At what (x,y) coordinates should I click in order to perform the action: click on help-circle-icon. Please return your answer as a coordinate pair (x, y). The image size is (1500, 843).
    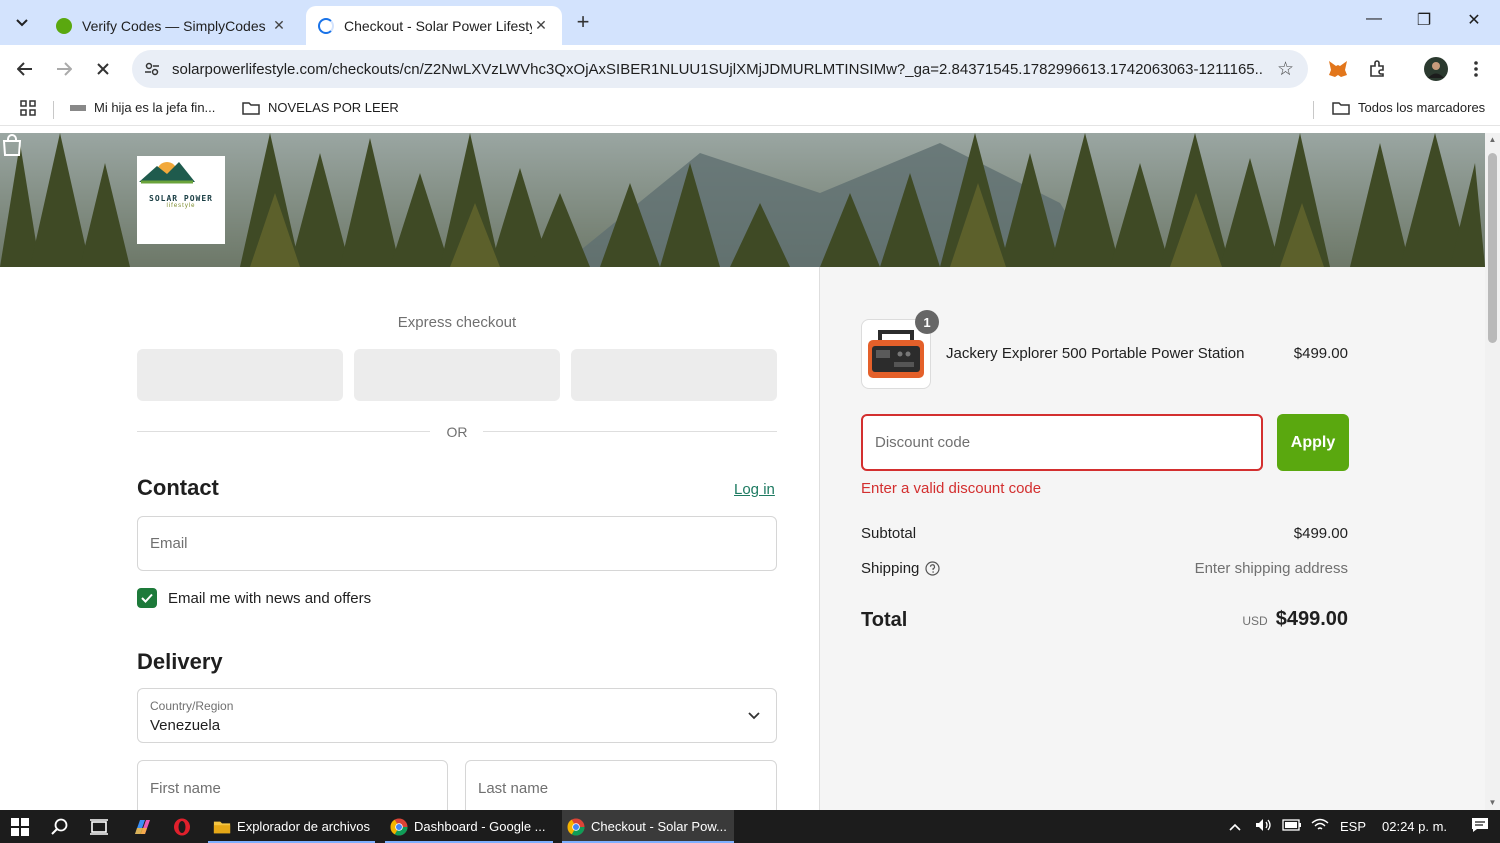
    Looking at the image, I should click on (932, 568).